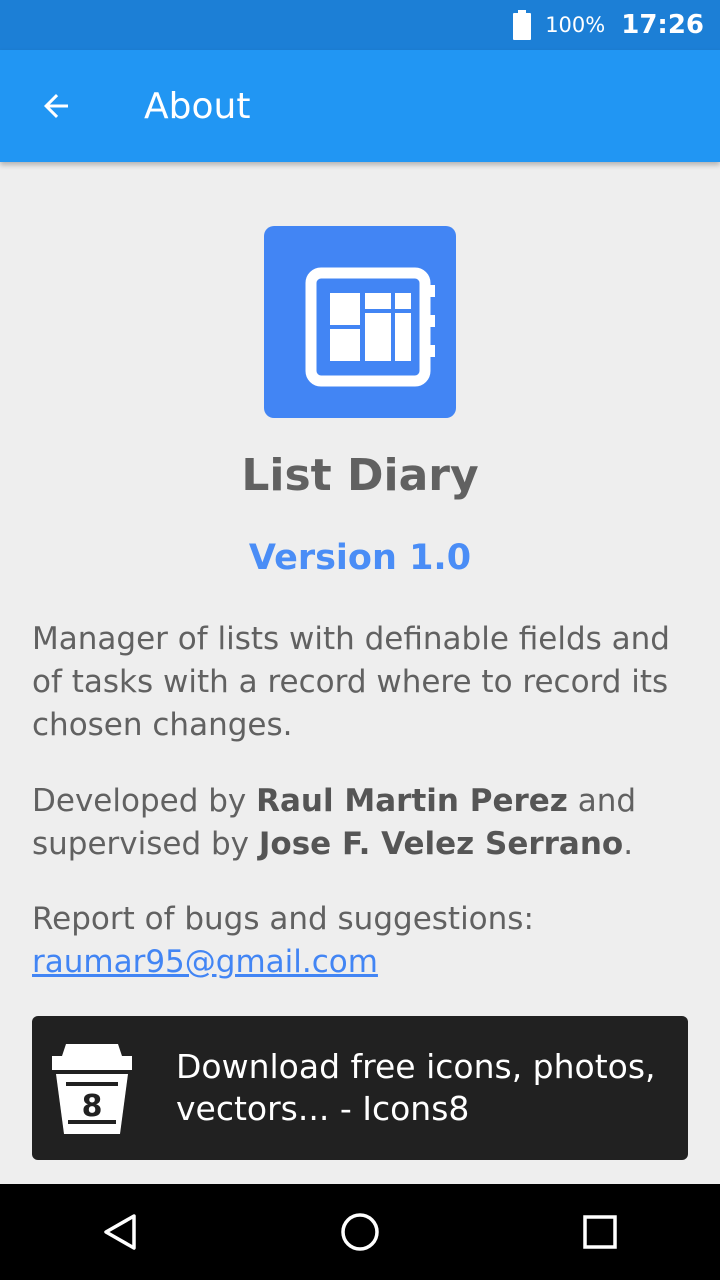  I want to click on arrow-left-icon, so click(56, 106).